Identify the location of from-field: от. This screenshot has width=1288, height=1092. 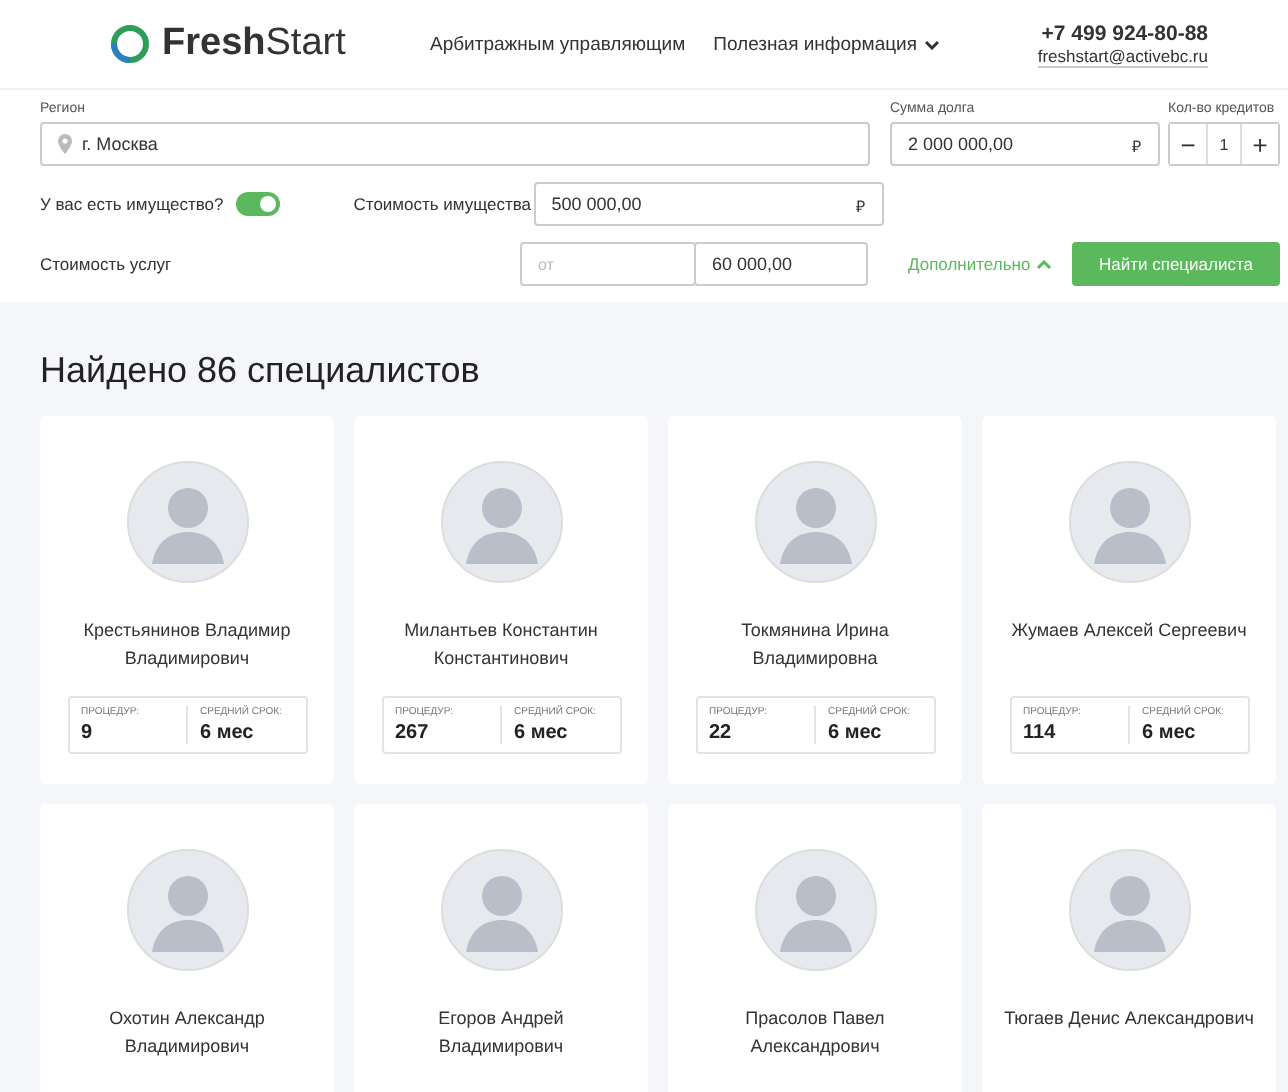
(608, 264).